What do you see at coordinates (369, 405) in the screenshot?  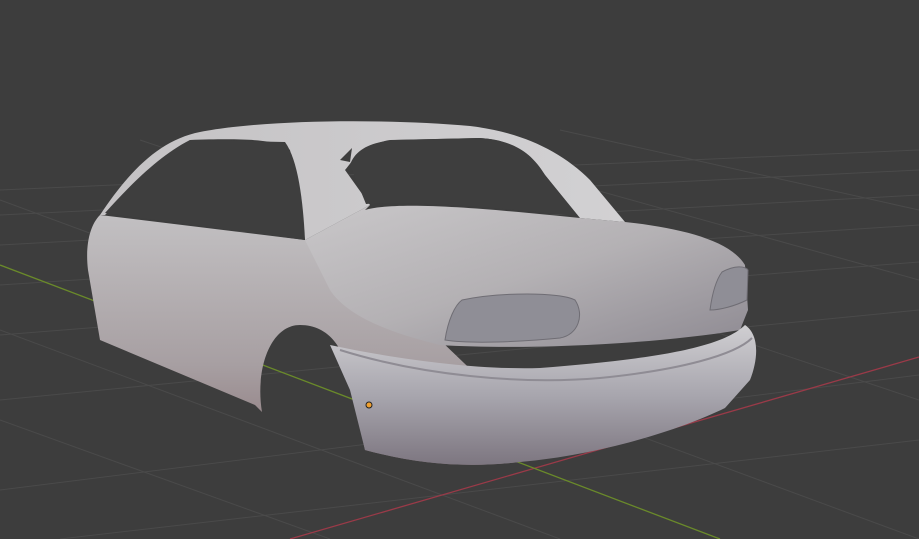 I see `object-origin-point` at bounding box center [369, 405].